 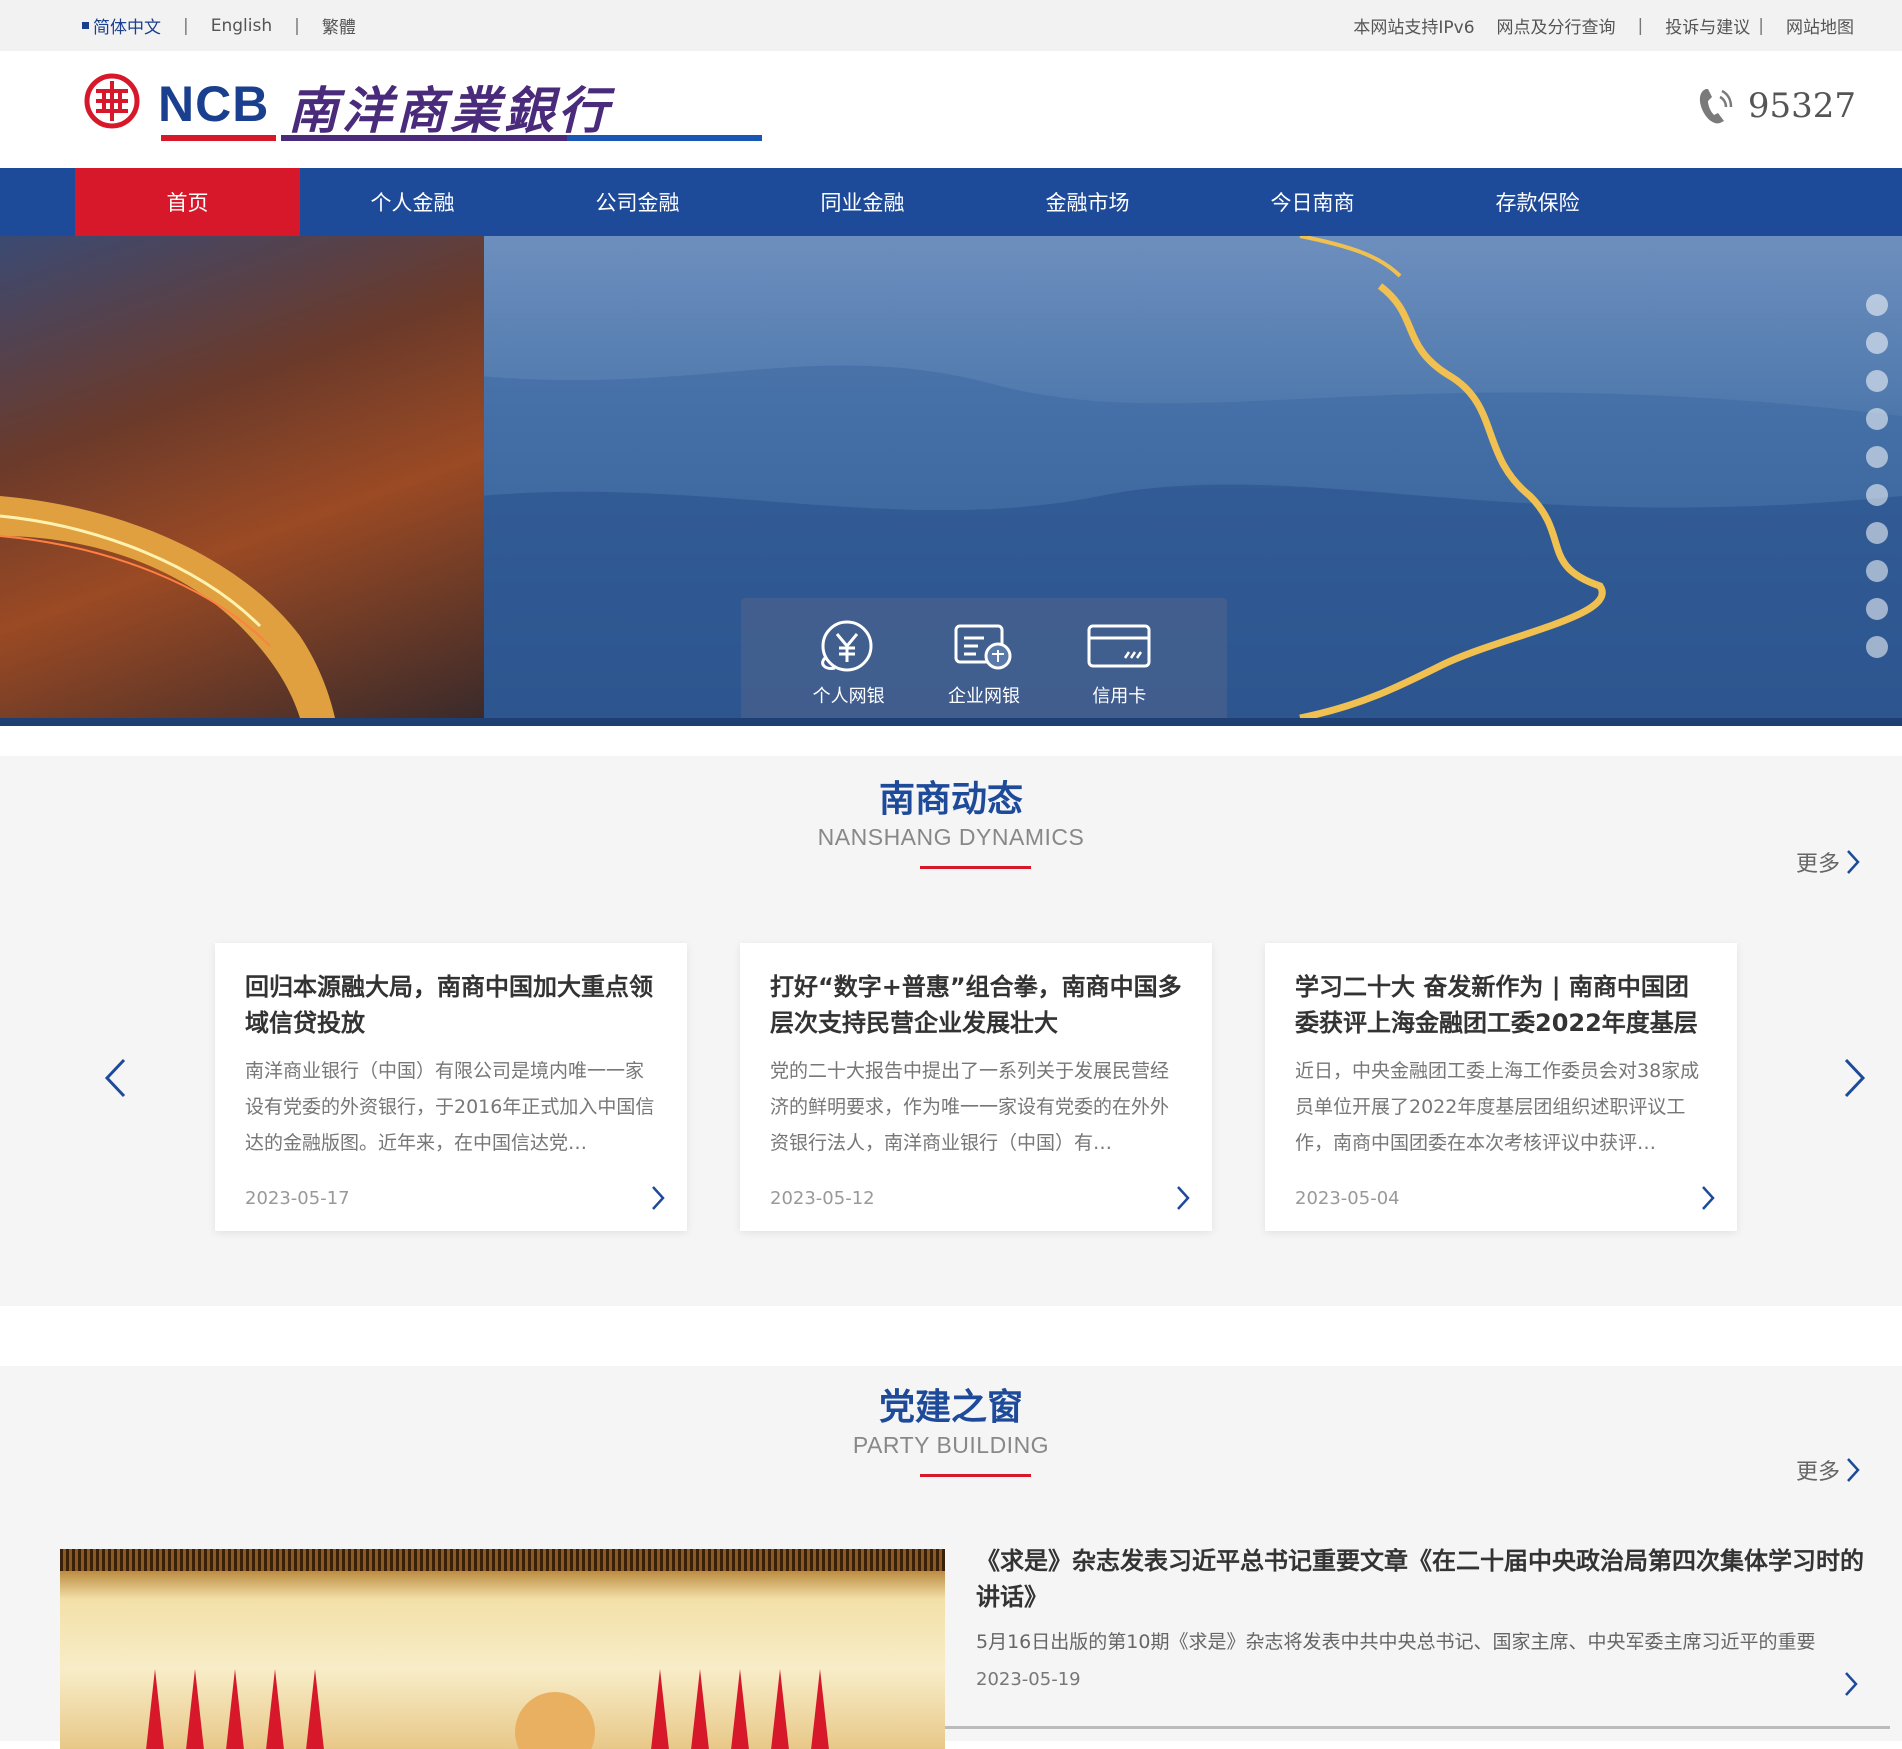 I want to click on site-header: NCB 南洋商業銀行 95327, so click(x=951, y=109).